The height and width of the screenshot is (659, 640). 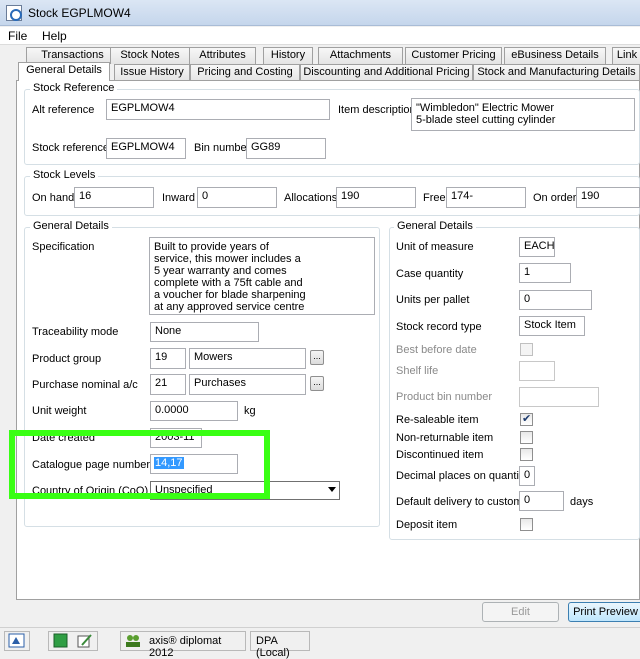 I want to click on window-title: Stock EGPLMOW4, so click(x=79, y=13).